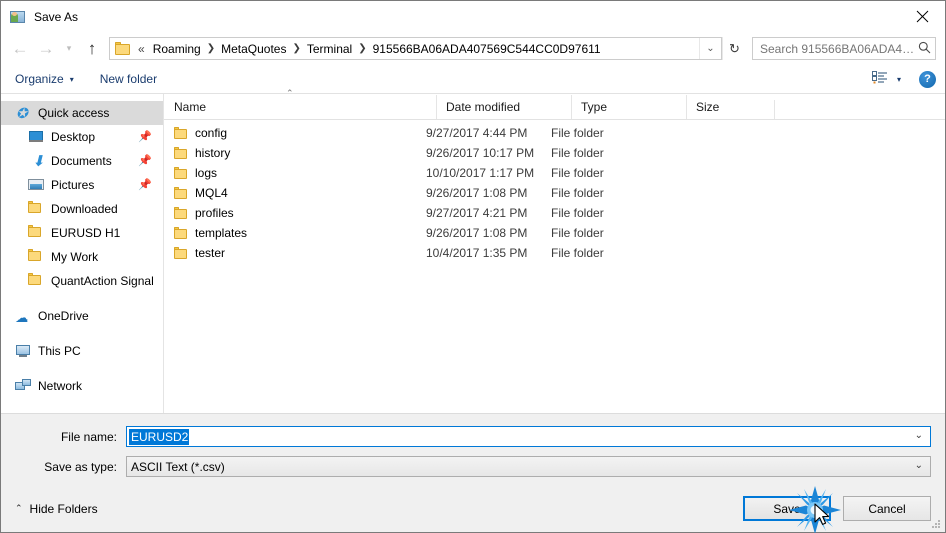  I want to click on desktop-icon, so click(36, 137).